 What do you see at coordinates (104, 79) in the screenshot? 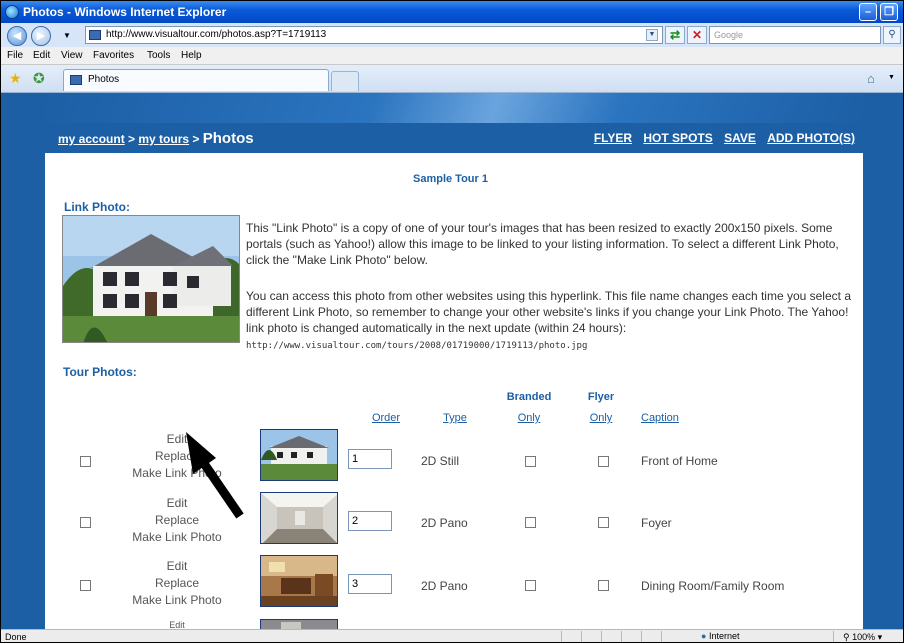
I see `tab-label: Photos` at bounding box center [104, 79].